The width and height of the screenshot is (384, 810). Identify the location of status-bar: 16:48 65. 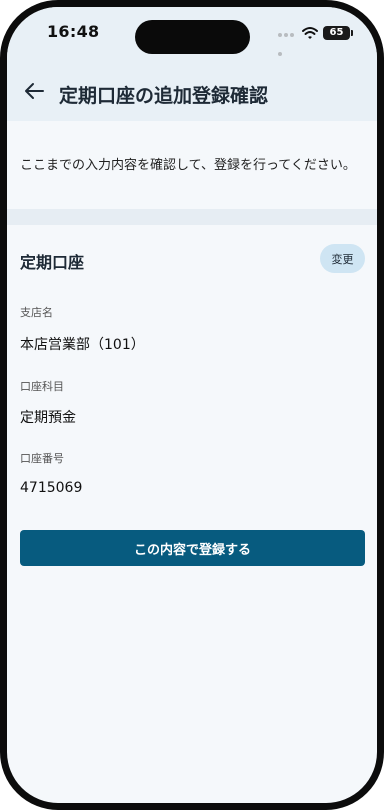
(192, 38).